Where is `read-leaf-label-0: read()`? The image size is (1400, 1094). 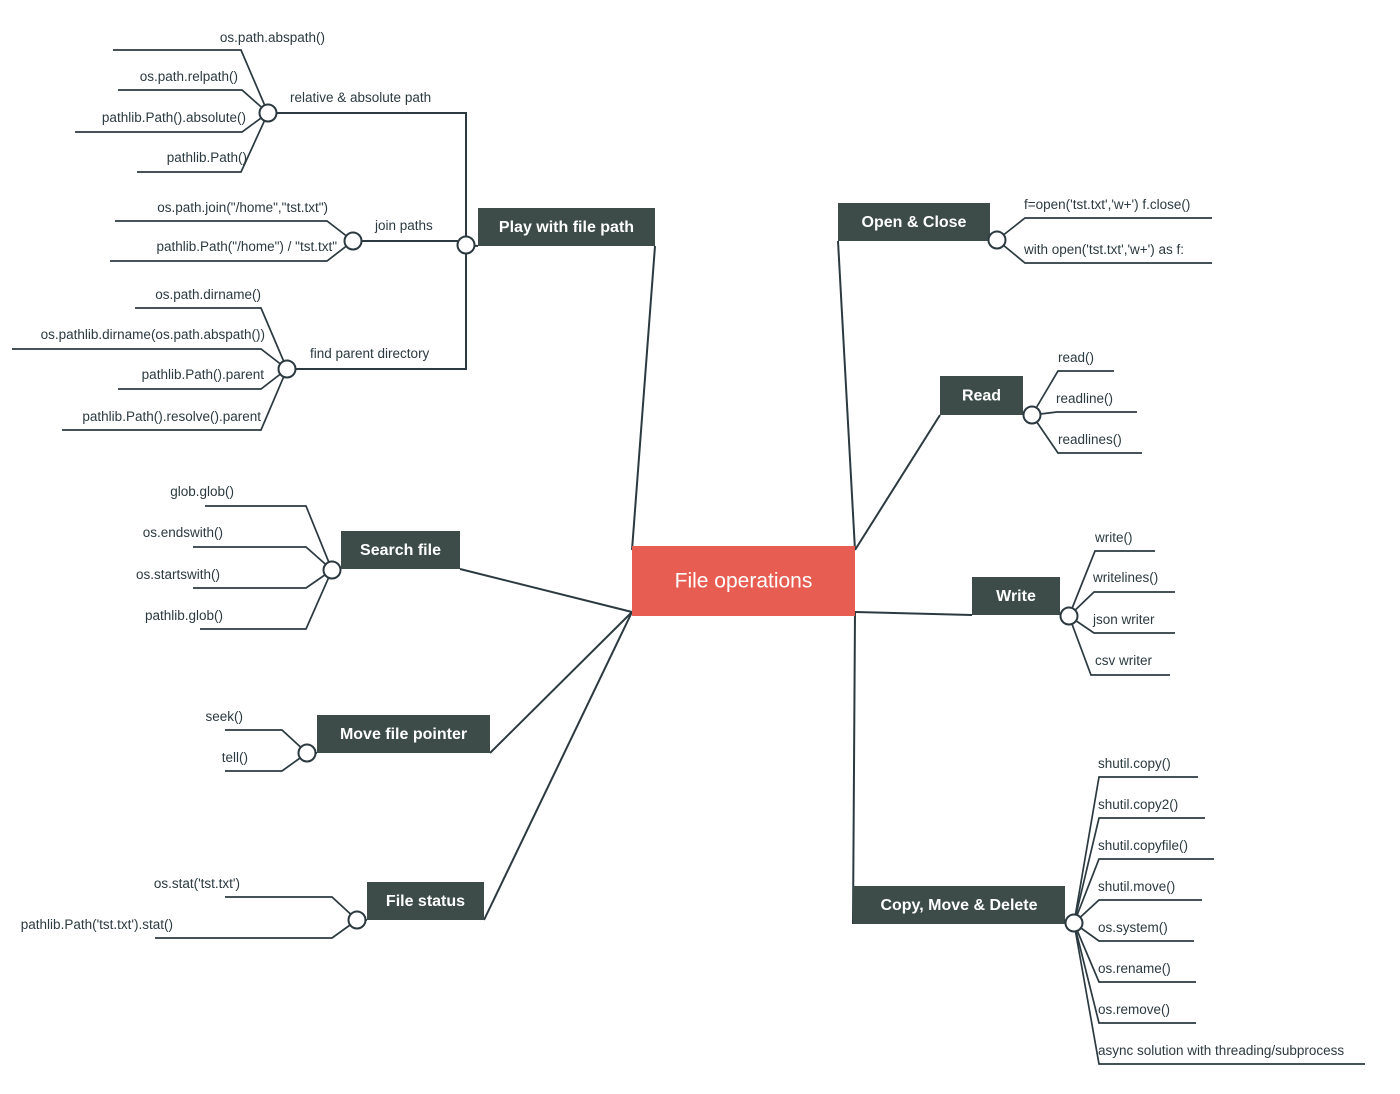
read-leaf-label-0: read() is located at coordinates (1076, 357).